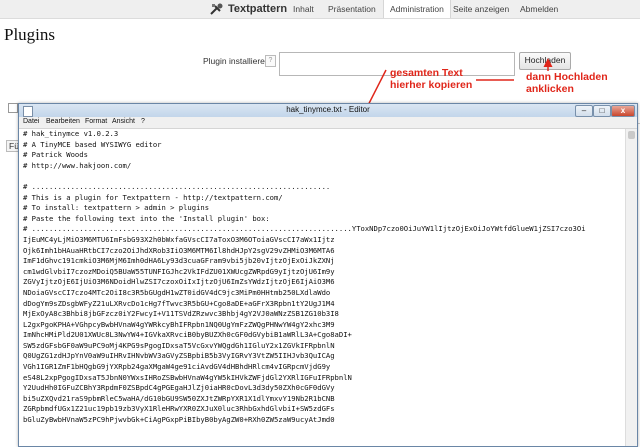 Image resolution: width=640 pixels, height=447 pixels. I want to click on menu-help: ?, so click(143, 121).